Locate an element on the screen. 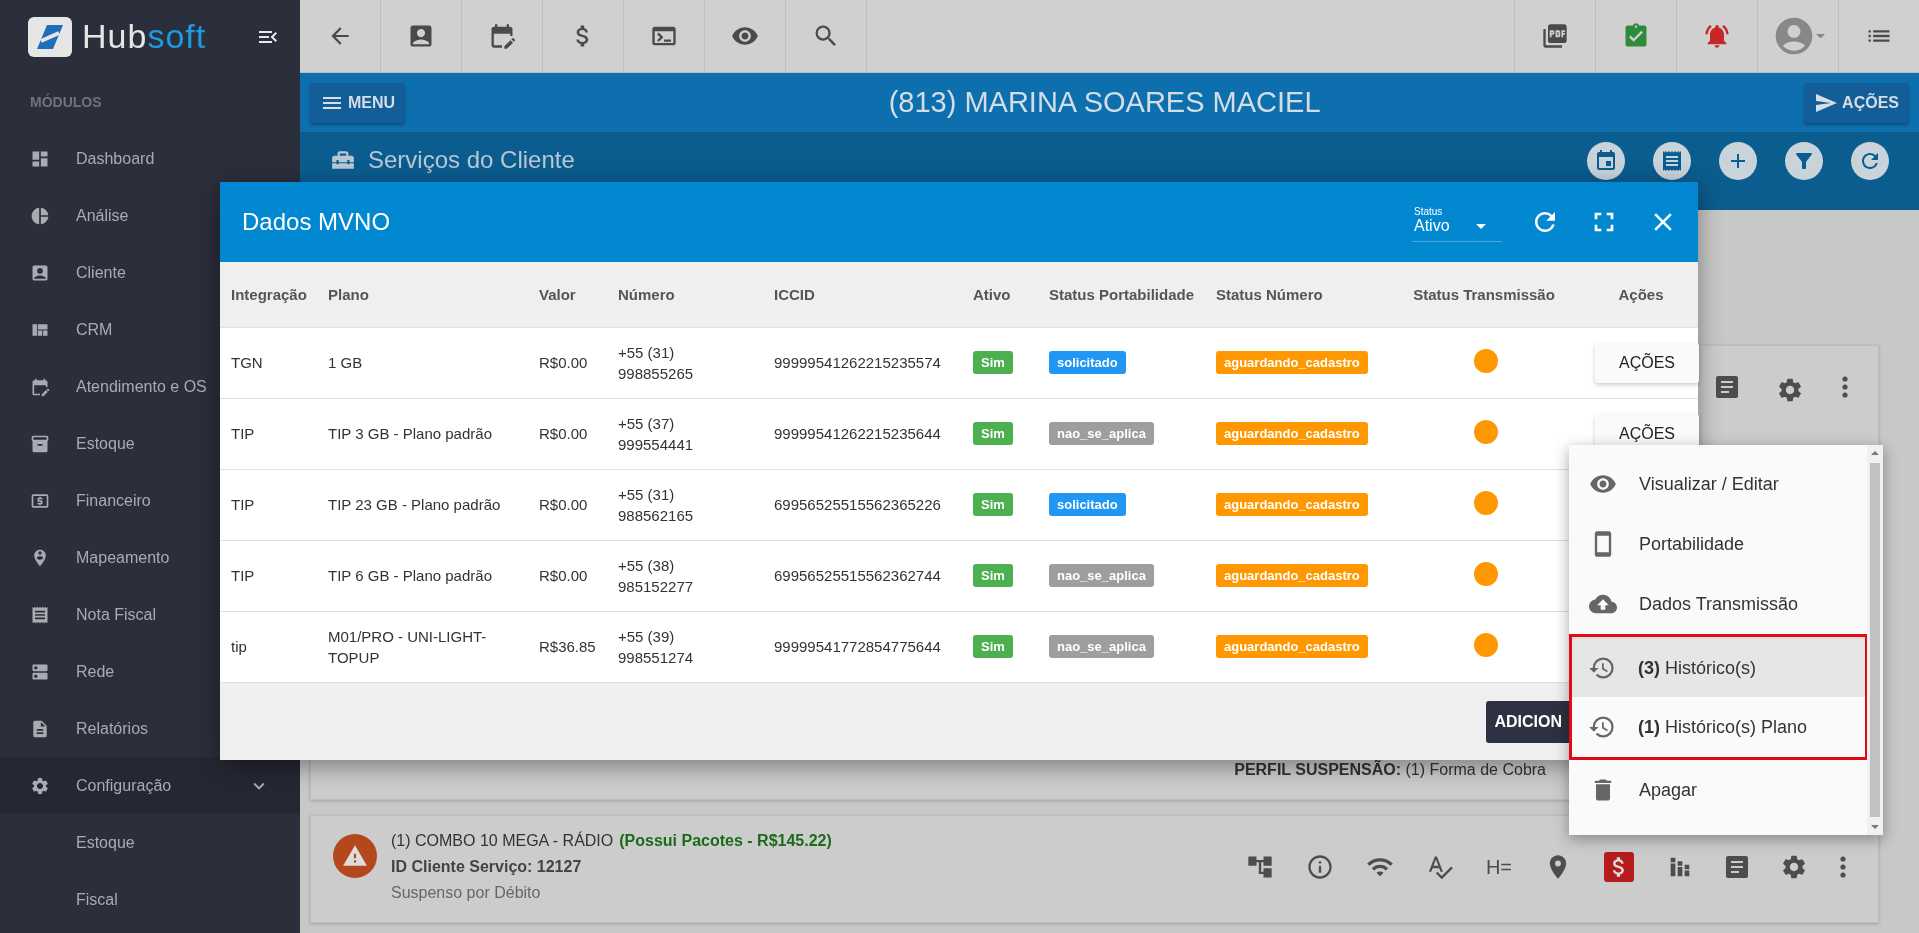 This screenshot has height=933, width=1919. table-cell-text: TIP 6 GB - Plano padrão is located at coordinates (410, 576).